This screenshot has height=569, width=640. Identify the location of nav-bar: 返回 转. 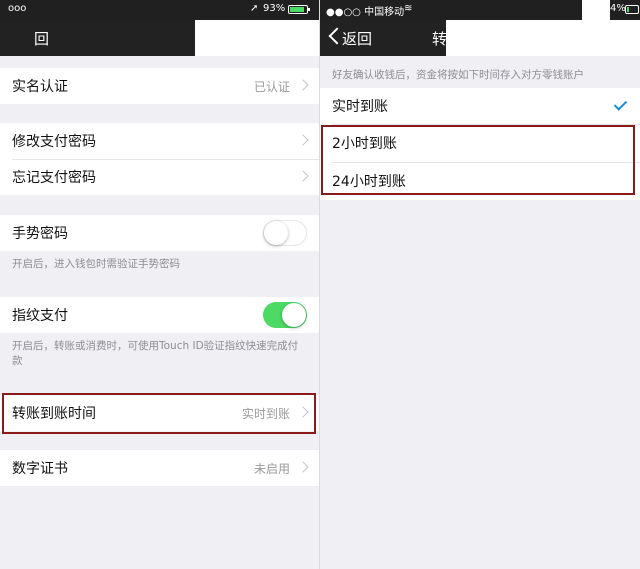
(480, 38).